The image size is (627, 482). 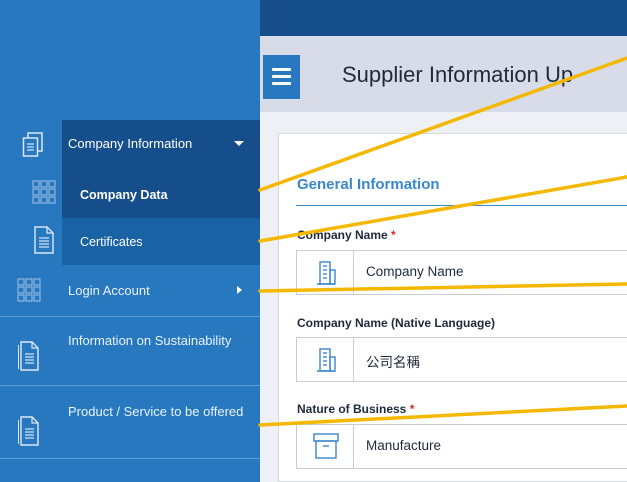 What do you see at coordinates (461, 359) in the screenshot?
I see `company-name-native-field: 公司名稱` at bounding box center [461, 359].